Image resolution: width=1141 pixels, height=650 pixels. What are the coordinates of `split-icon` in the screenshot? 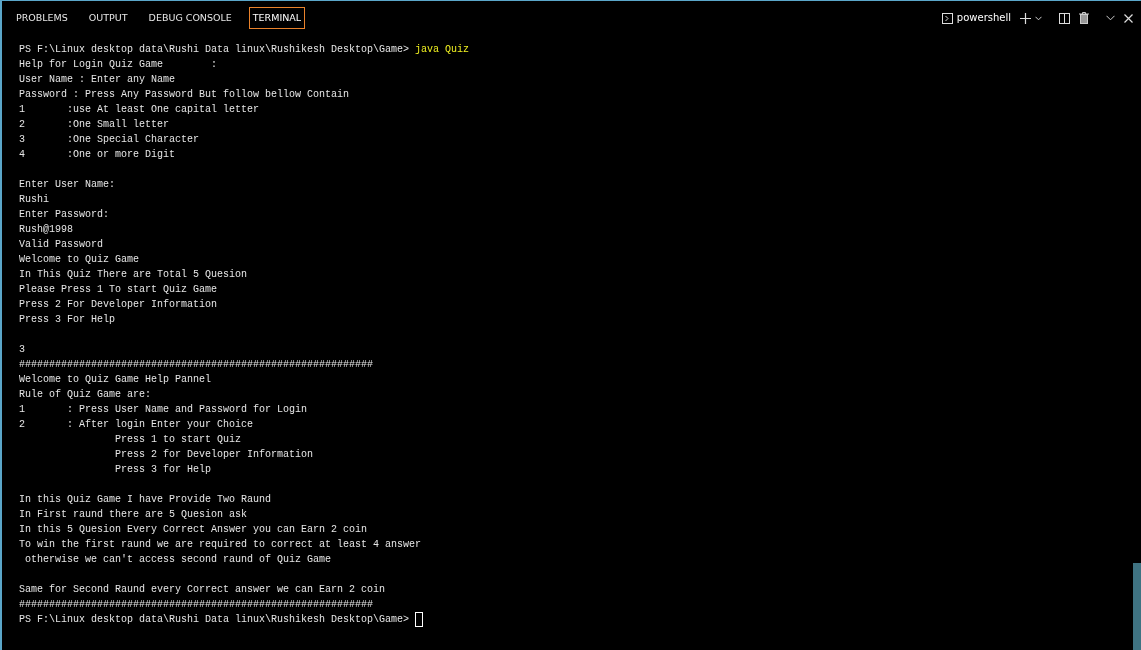 It's located at (1064, 18).